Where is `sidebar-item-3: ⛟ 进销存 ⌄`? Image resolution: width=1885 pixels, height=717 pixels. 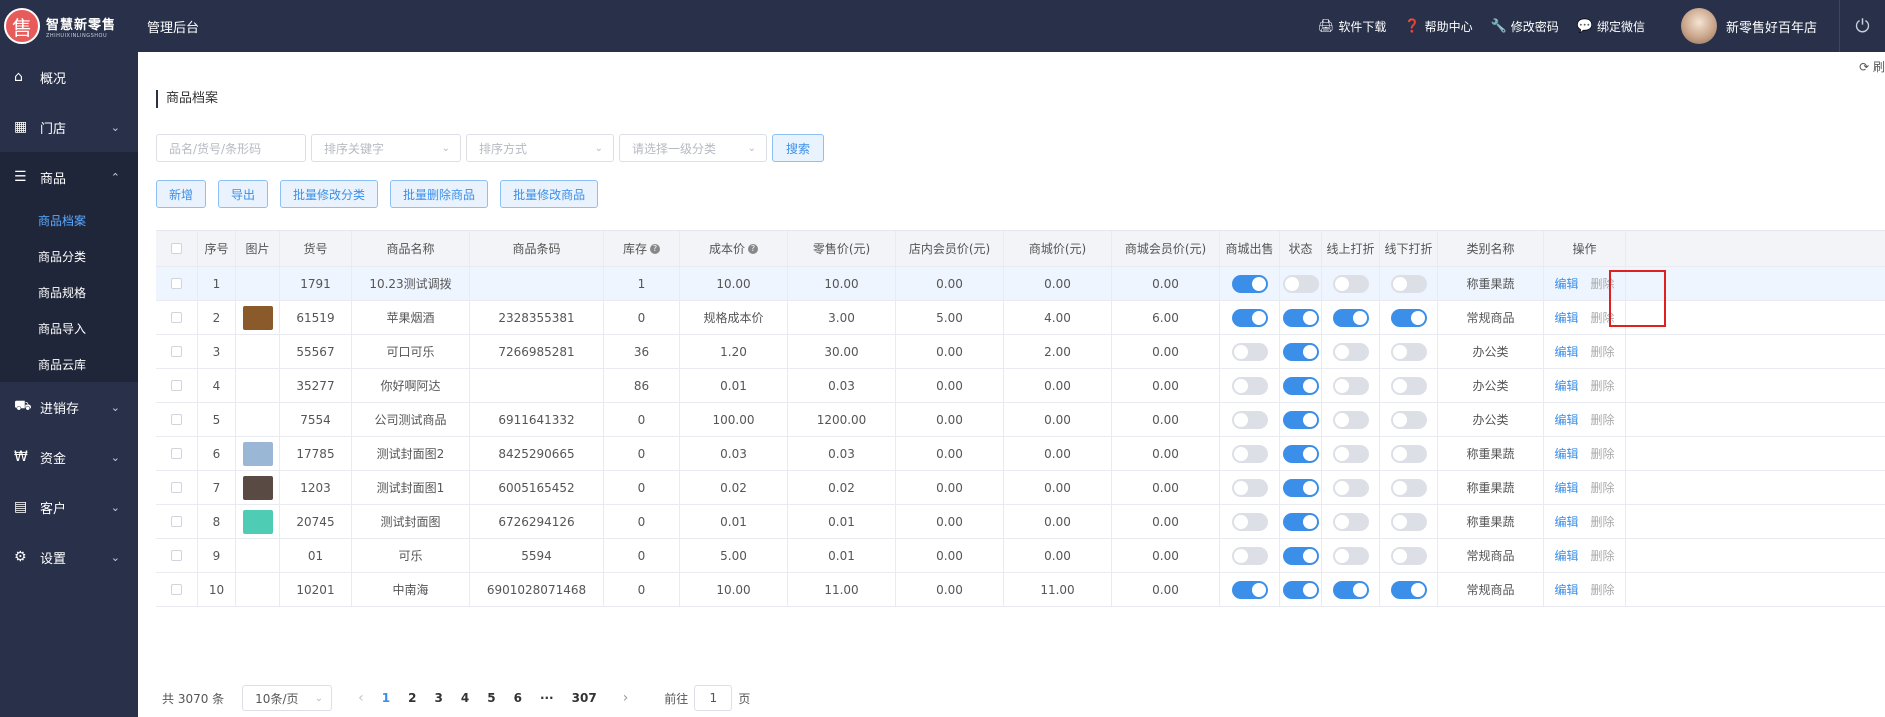 sidebar-item-3: ⛟ 进销存 ⌄ is located at coordinates (69, 407).